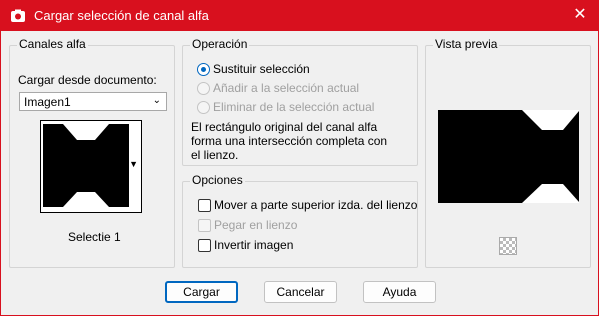  What do you see at coordinates (133, 164) in the screenshot?
I see `caret-down-icon: ▼` at bounding box center [133, 164].